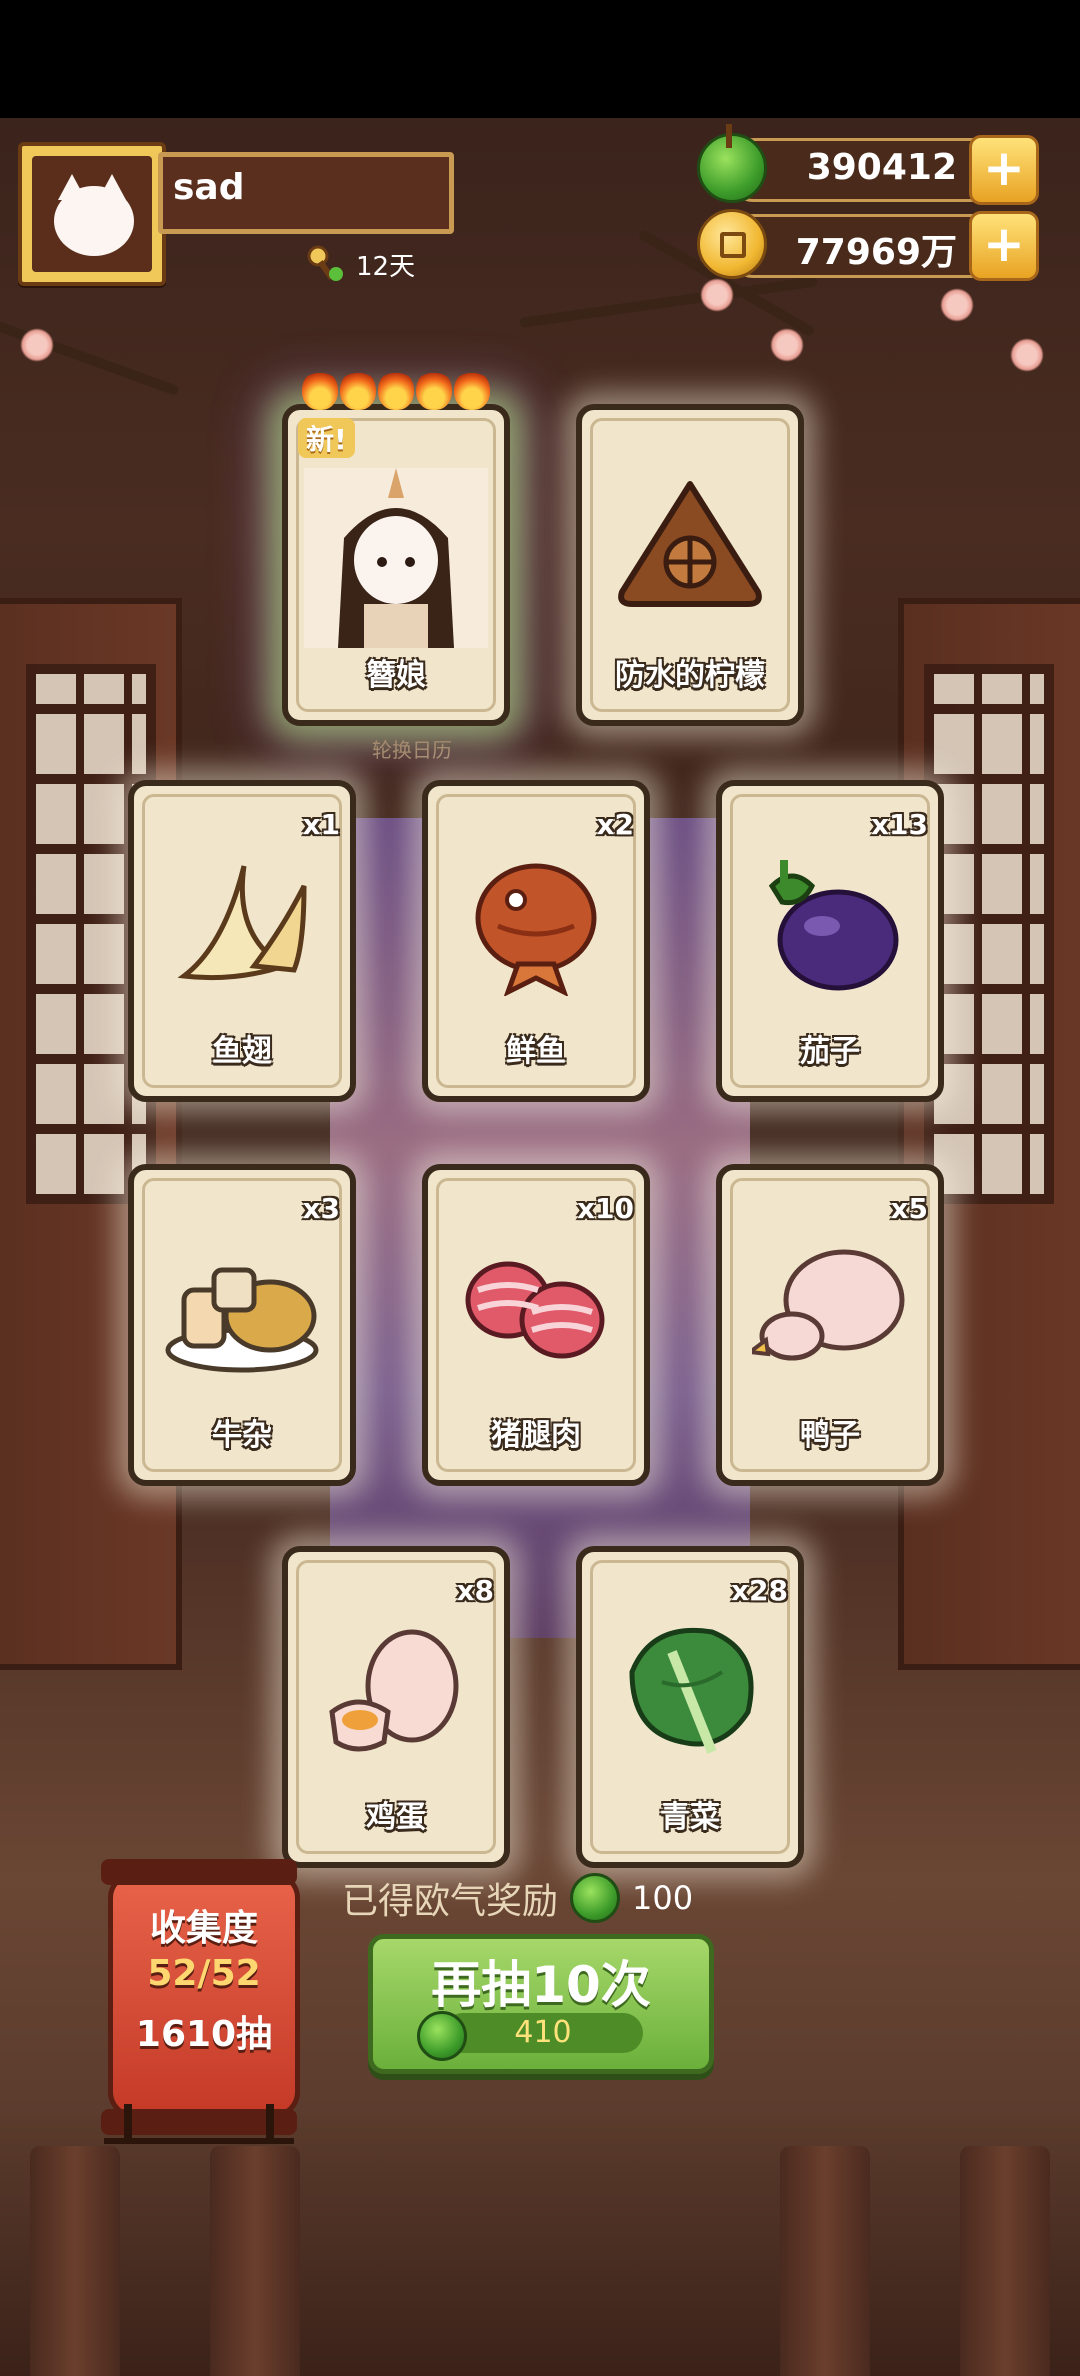  What do you see at coordinates (541, 1985) in the screenshot?
I see `draw-again-label: 再抽10次` at bounding box center [541, 1985].